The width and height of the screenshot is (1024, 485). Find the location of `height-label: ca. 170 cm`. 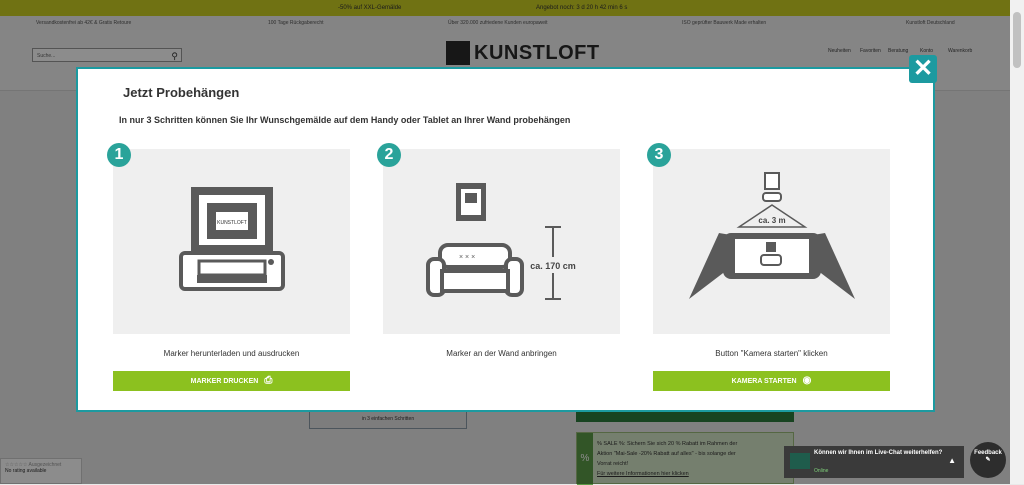

height-label: ca. 170 cm is located at coordinates (553, 266).